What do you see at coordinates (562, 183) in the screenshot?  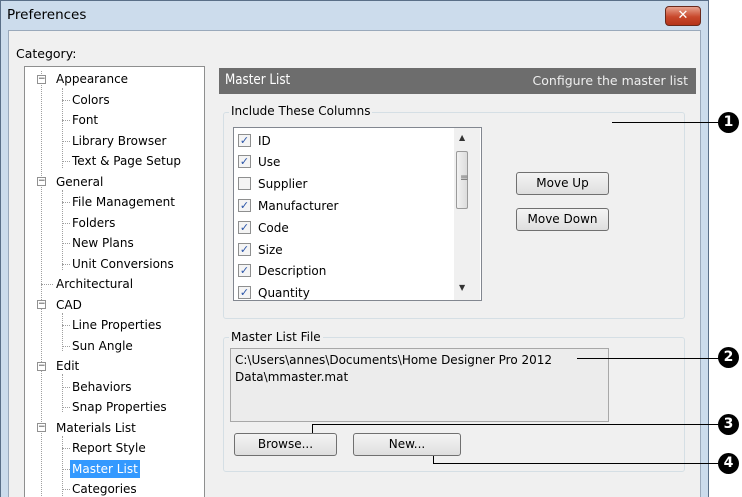 I see `move-up-button: Move Up` at bounding box center [562, 183].